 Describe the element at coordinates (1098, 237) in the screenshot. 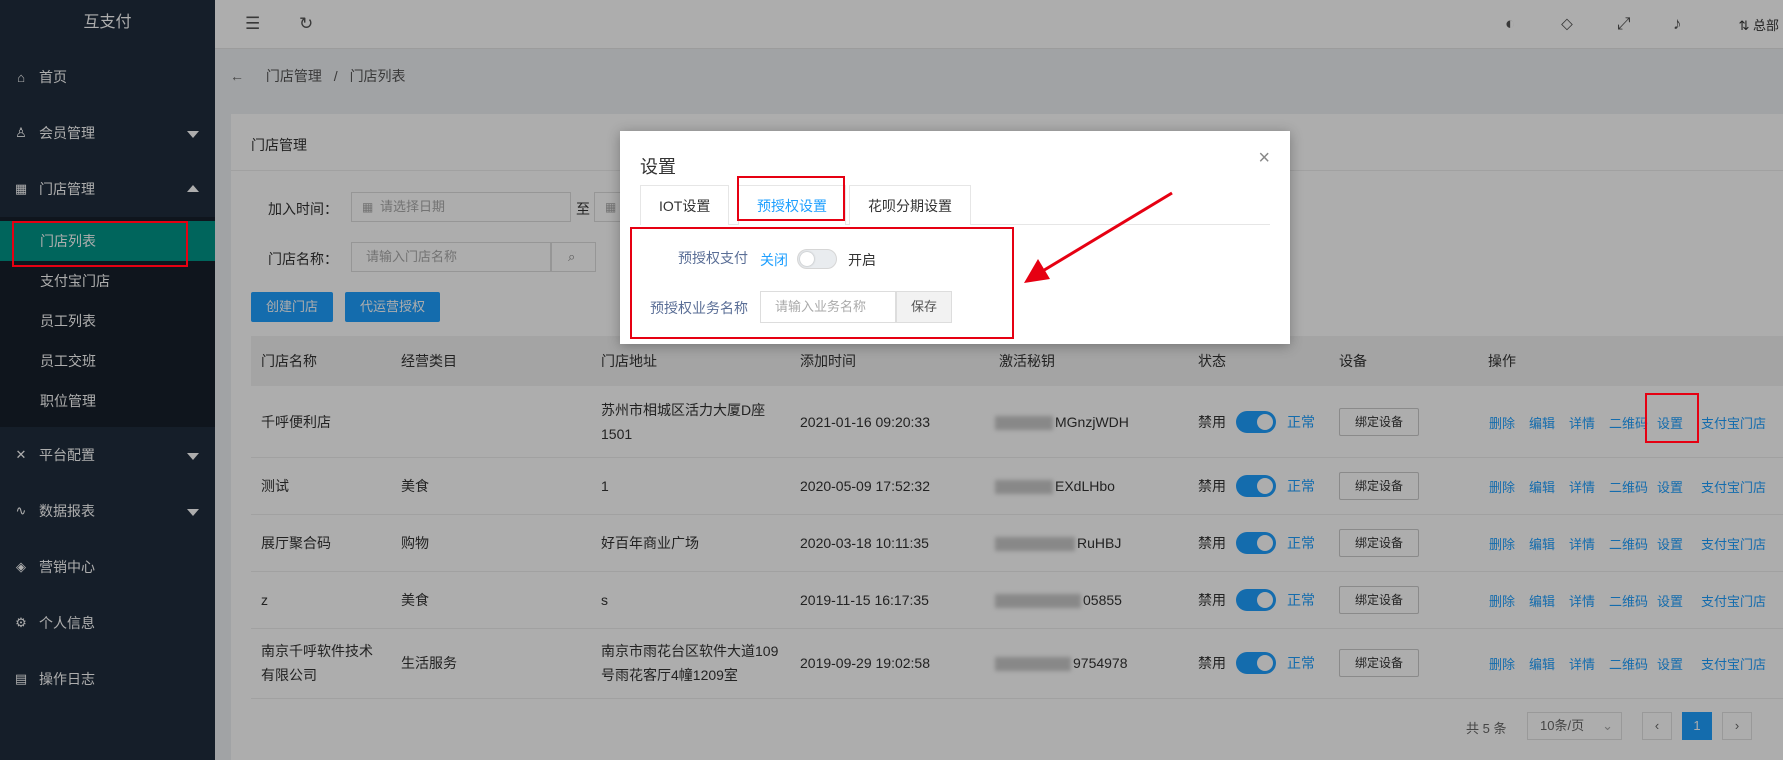

I see `annotation-arrow-icon` at that location.